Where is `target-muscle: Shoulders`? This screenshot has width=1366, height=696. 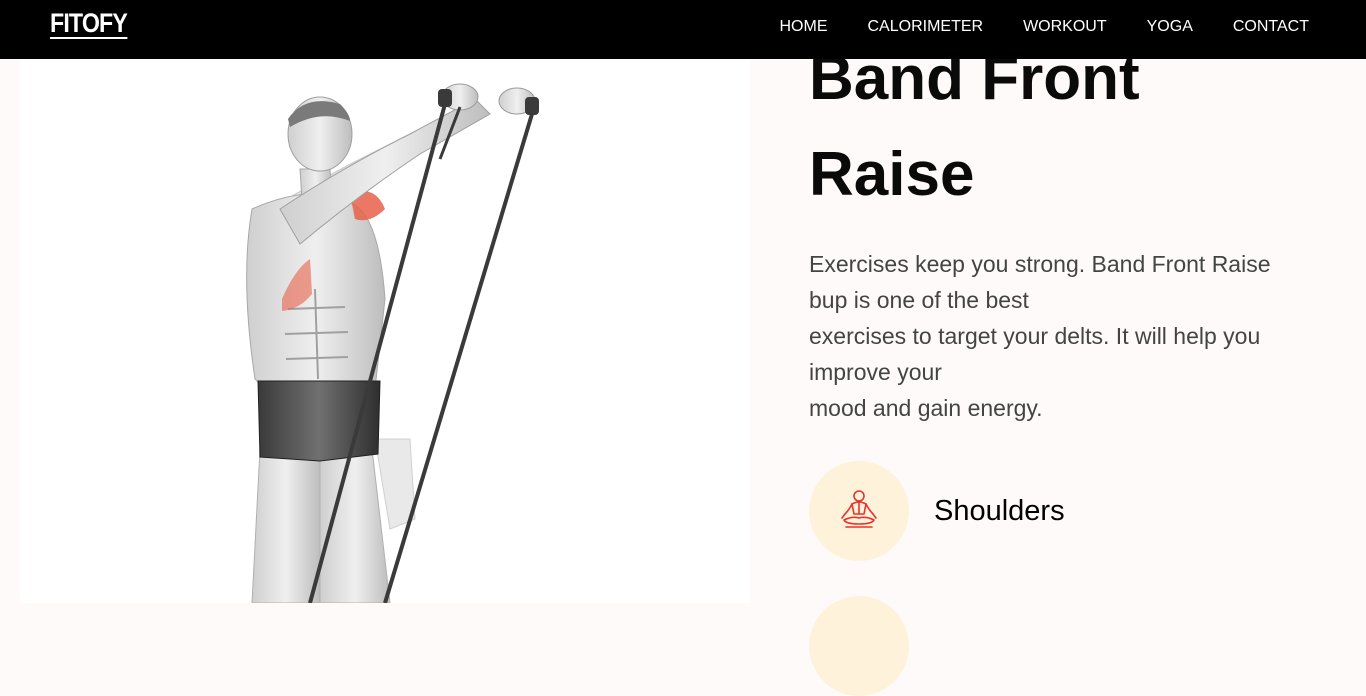 target-muscle: Shoulders is located at coordinates (937, 511).